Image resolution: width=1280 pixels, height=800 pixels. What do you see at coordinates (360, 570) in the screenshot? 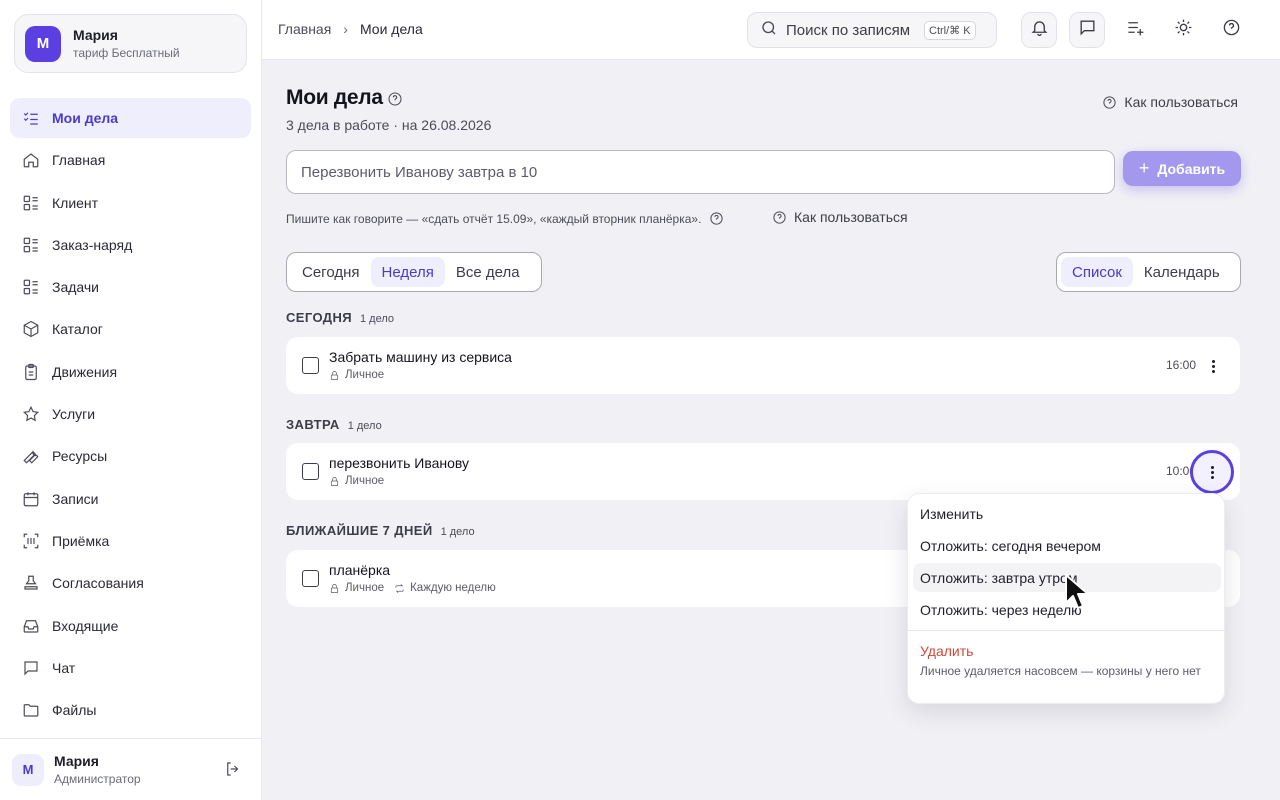
I see `task-title: планёрка` at bounding box center [360, 570].